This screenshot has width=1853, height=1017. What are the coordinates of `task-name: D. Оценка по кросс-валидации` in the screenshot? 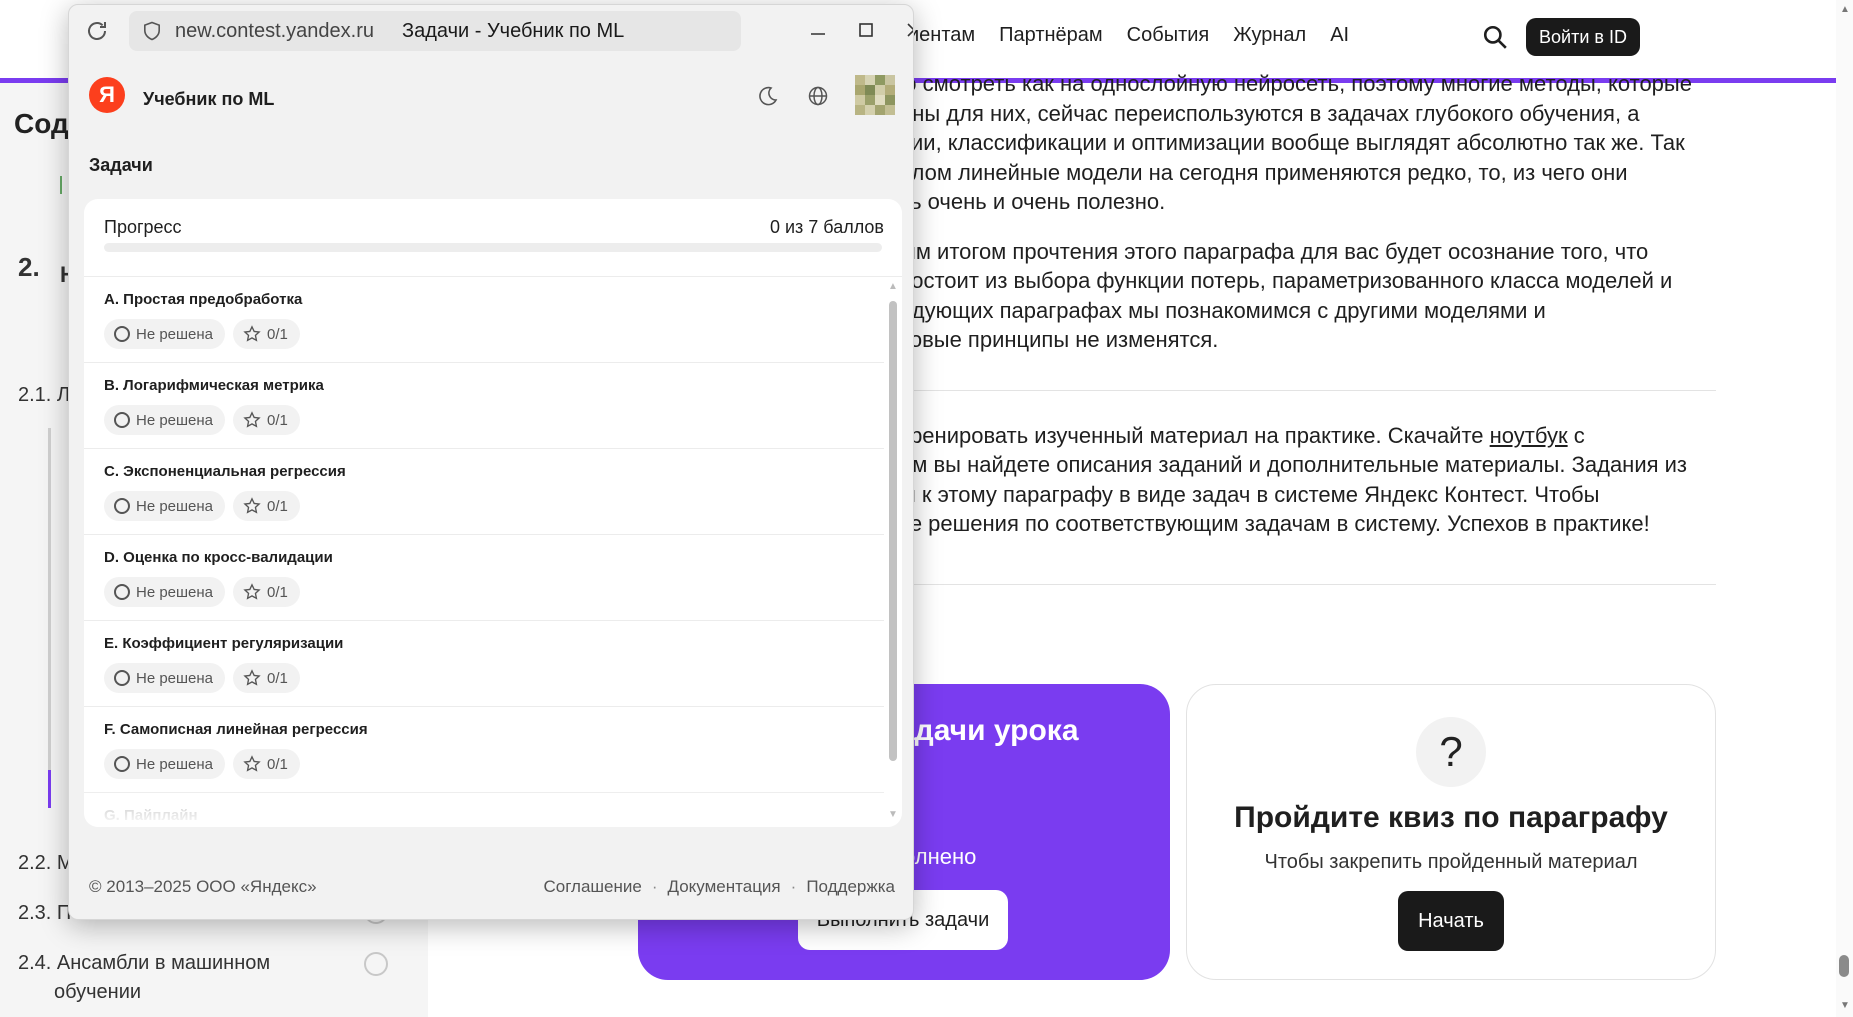 It's located at (494, 559).